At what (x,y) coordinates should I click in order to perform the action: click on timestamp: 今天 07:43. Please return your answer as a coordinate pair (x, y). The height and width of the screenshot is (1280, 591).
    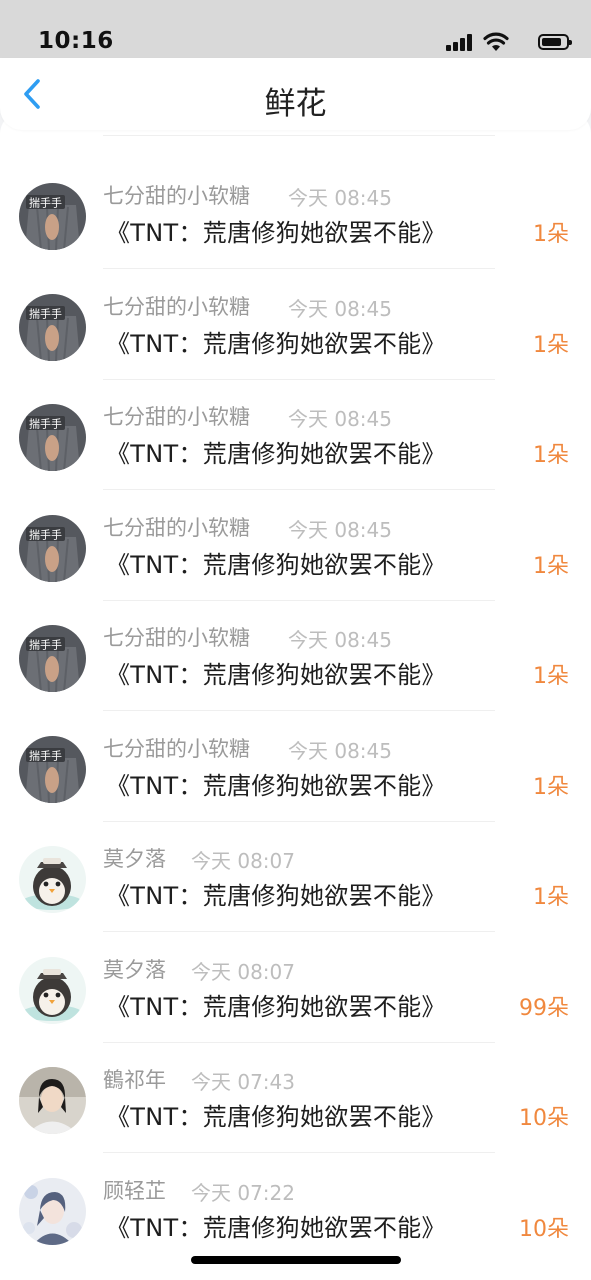
    Looking at the image, I should click on (243, 1082).